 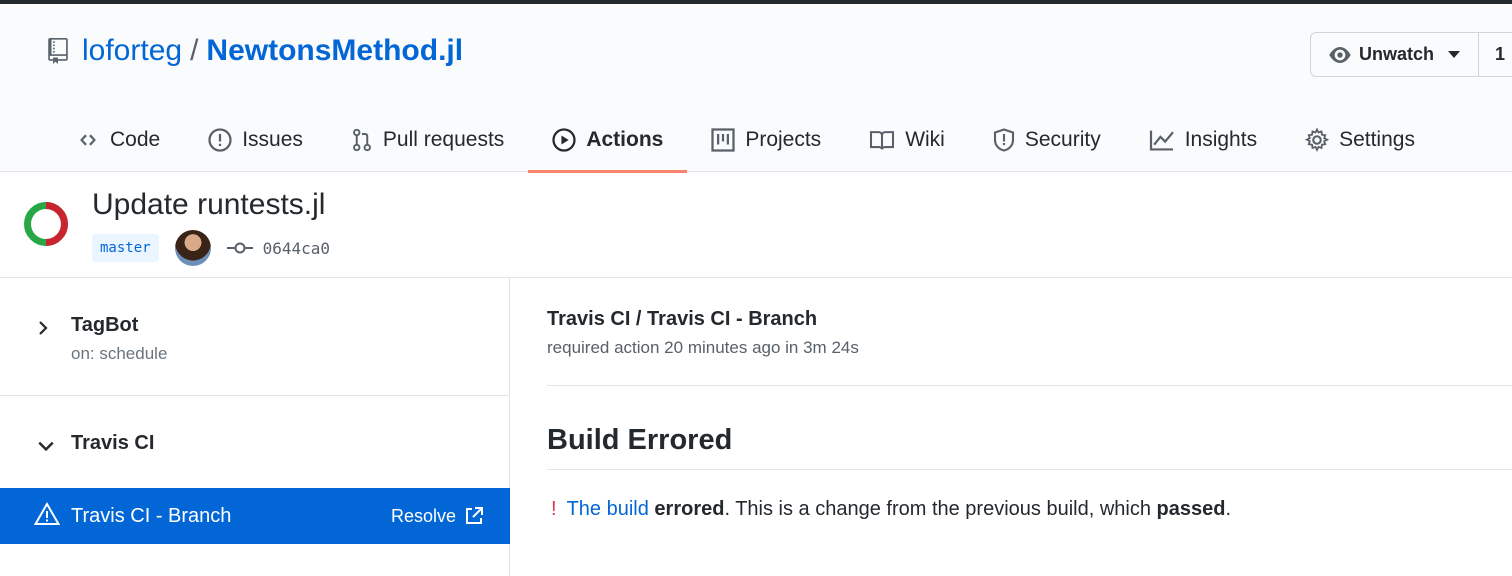 I want to click on watch-count: 1, so click(x=1495, y=54).